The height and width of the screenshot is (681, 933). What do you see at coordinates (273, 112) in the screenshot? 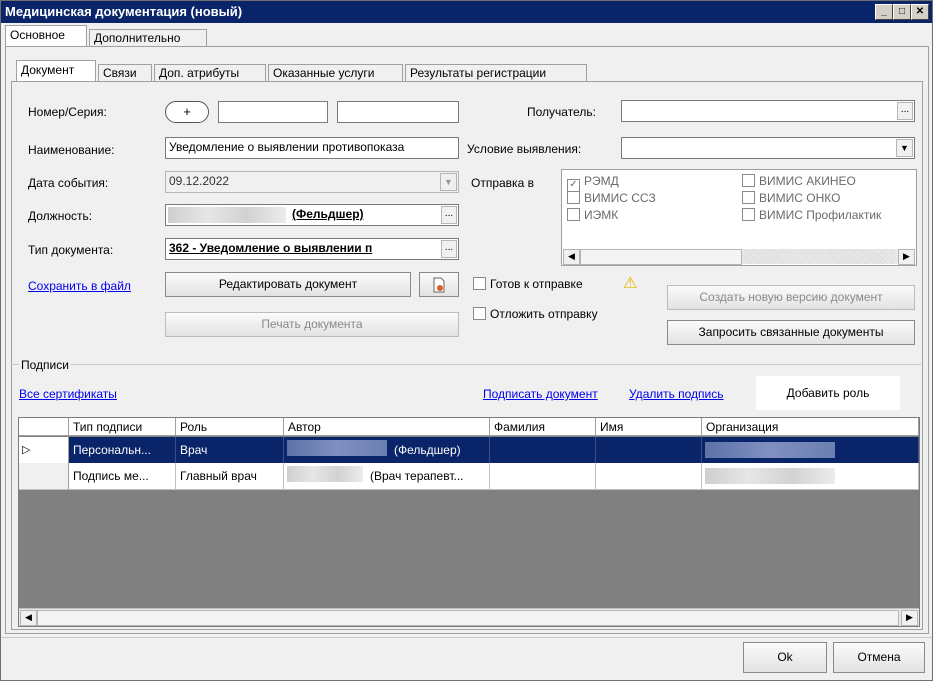
I see `number-input` at bounding box center [273, 112].